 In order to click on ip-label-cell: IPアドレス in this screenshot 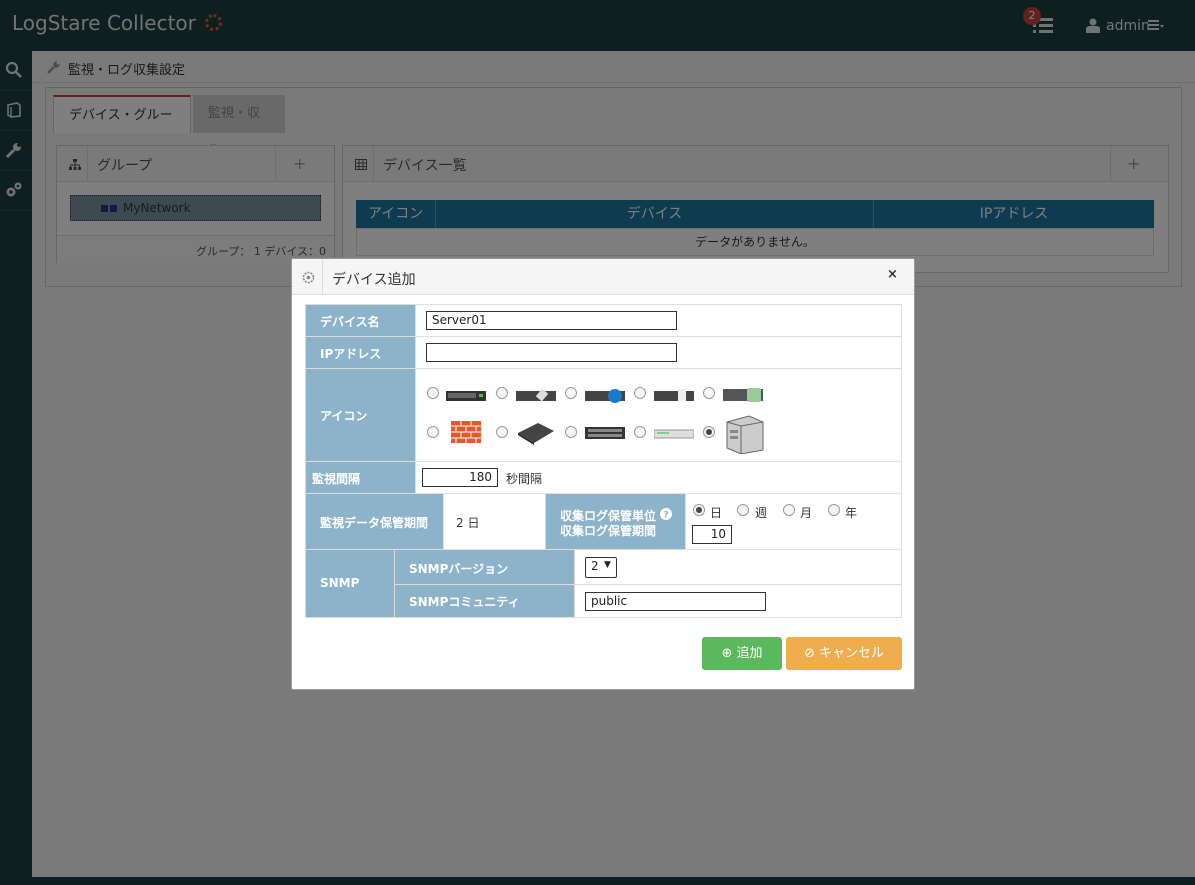, I will do `click(360, 352)`.